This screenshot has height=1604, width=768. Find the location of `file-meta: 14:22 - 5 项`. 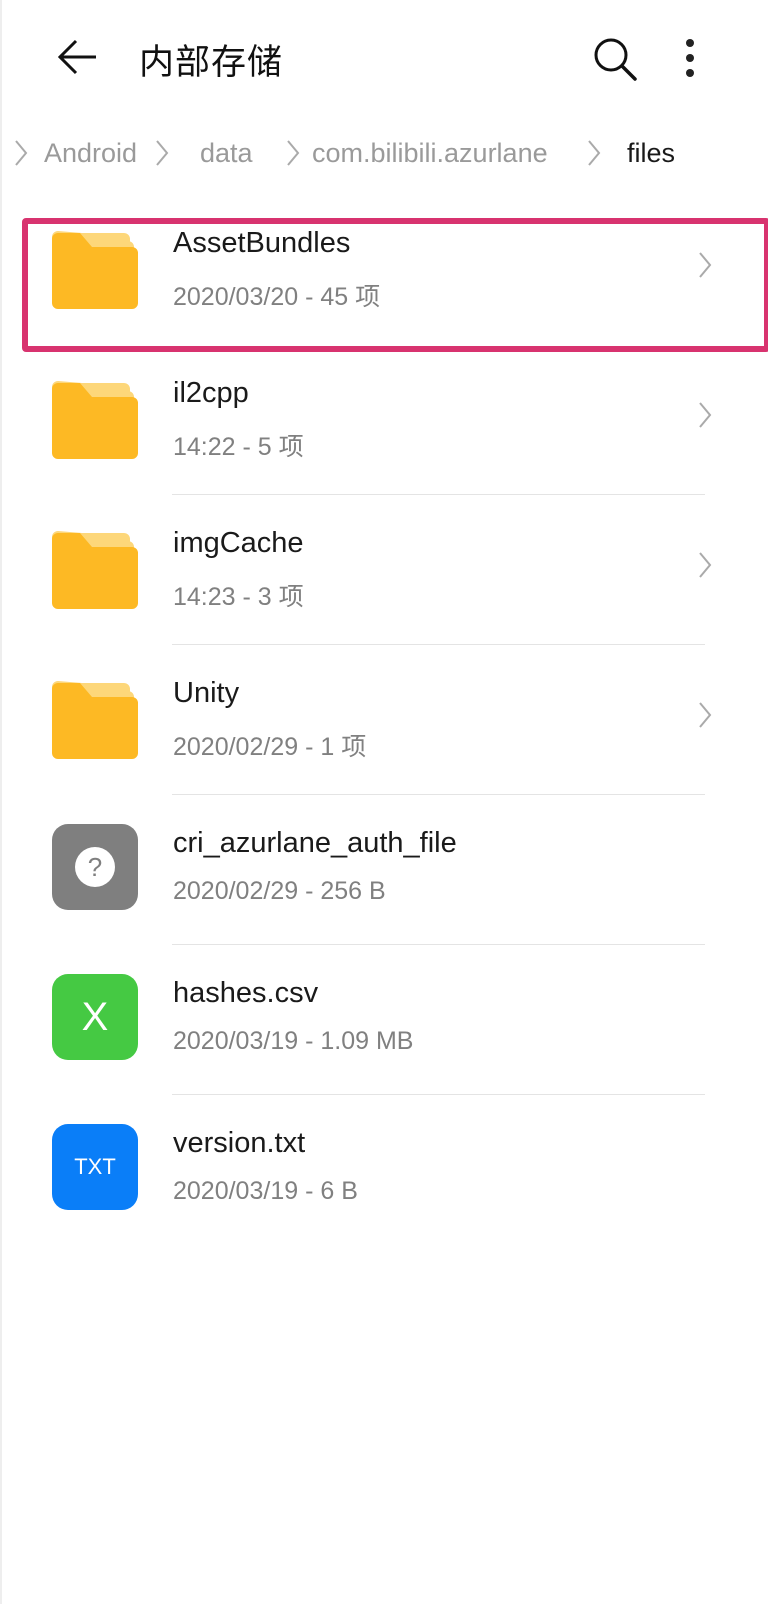

file-meta: 14:22 - 5 项 is located at coordinates (238, 447).